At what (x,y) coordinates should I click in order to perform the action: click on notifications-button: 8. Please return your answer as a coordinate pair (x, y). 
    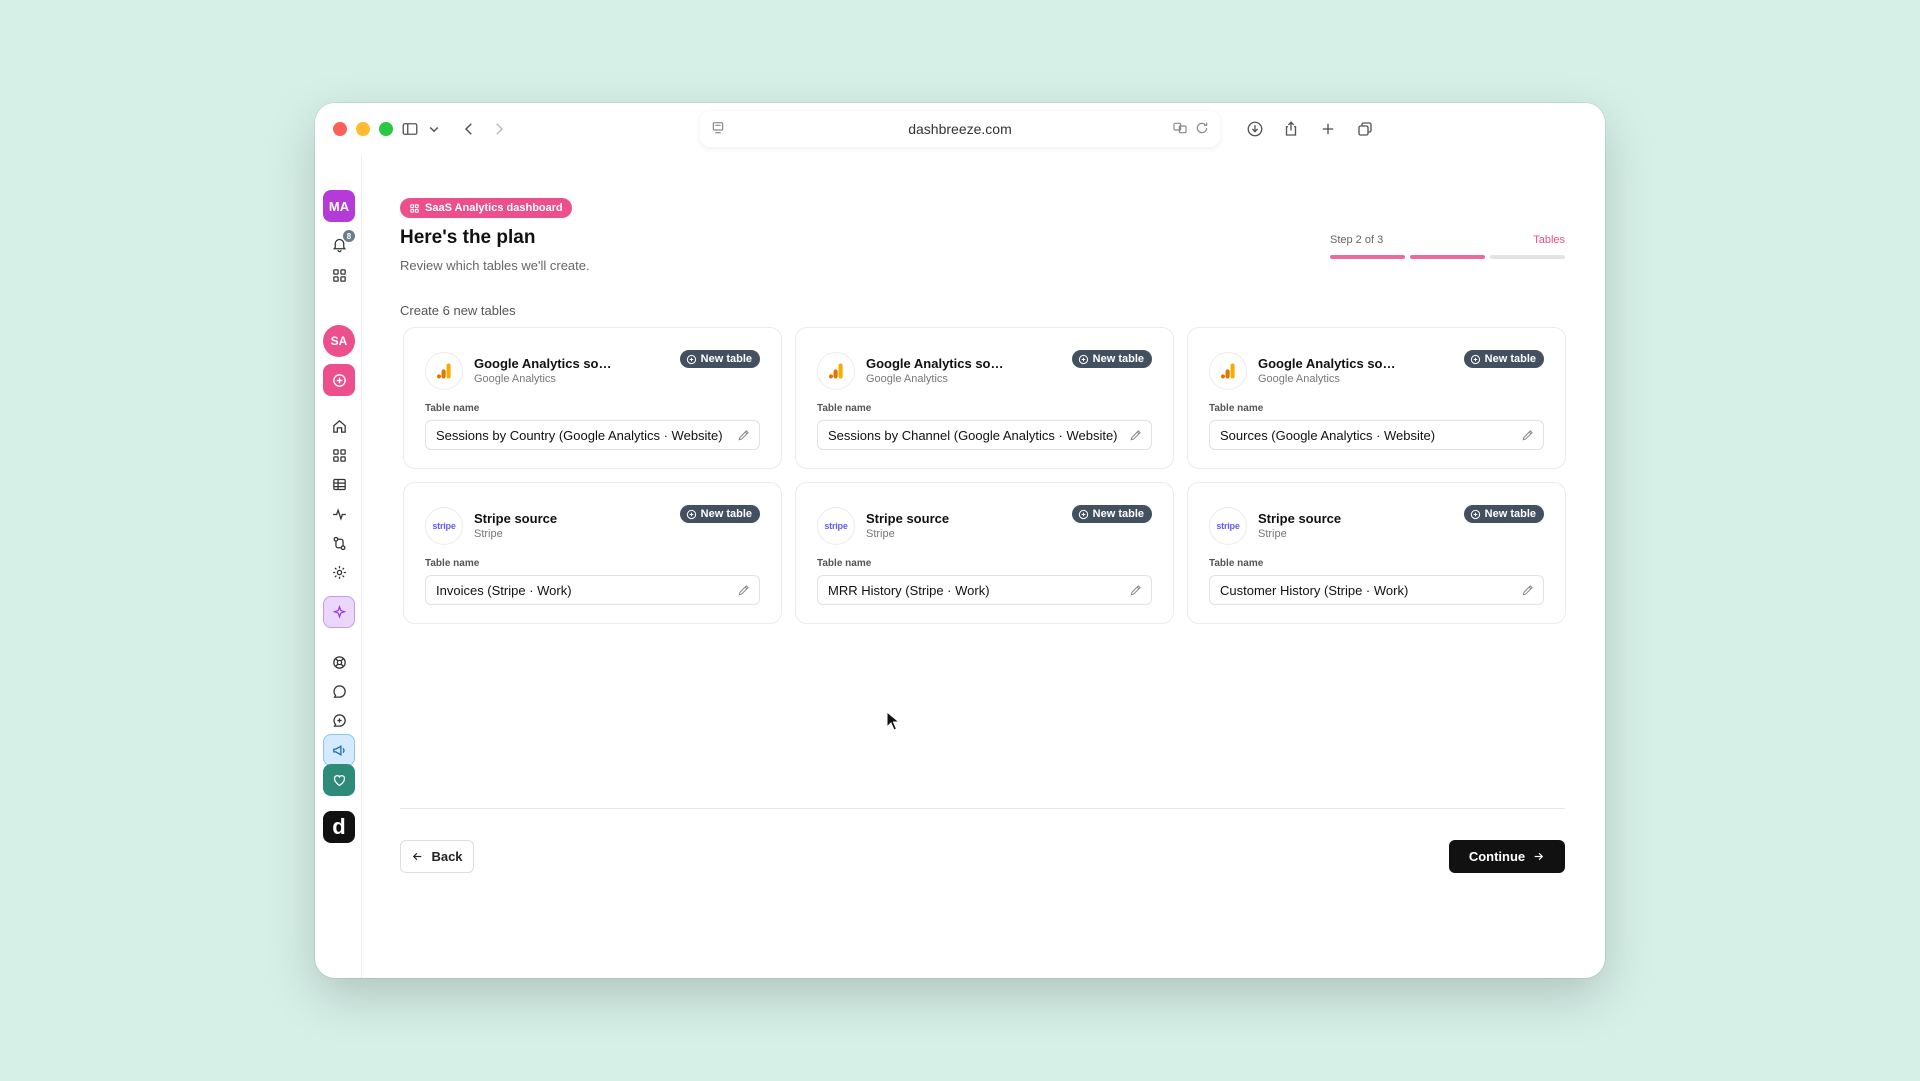
    Looking at the image, I should click on (339, 244).